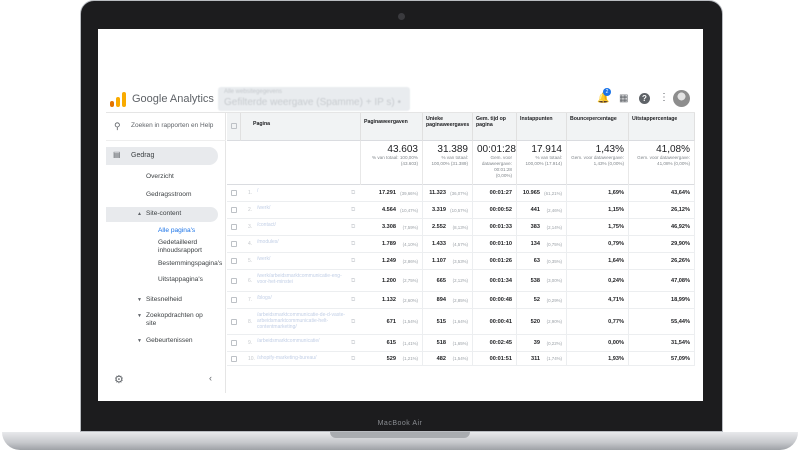 The width and height of the screenshot is (800, 461). I want to click on cell-percent: (3,53%), so click(460, 261).